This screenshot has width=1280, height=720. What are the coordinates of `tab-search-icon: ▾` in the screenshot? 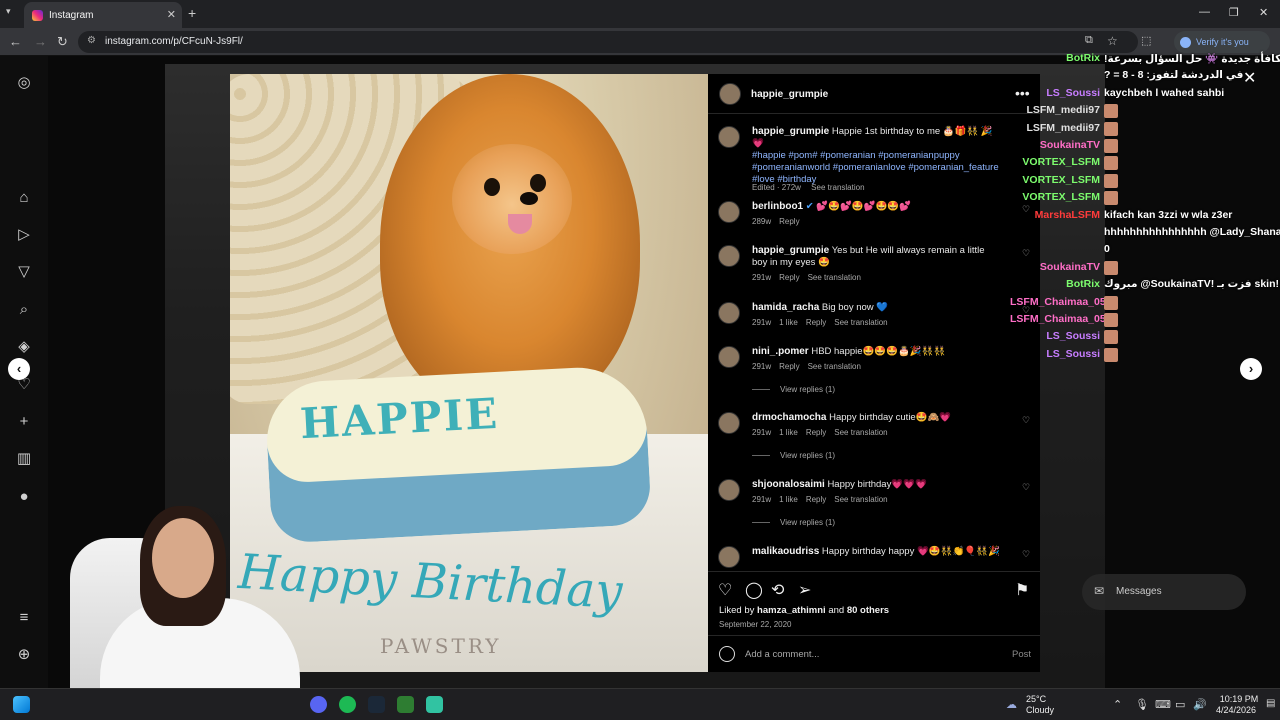 It's located at (8, 11).